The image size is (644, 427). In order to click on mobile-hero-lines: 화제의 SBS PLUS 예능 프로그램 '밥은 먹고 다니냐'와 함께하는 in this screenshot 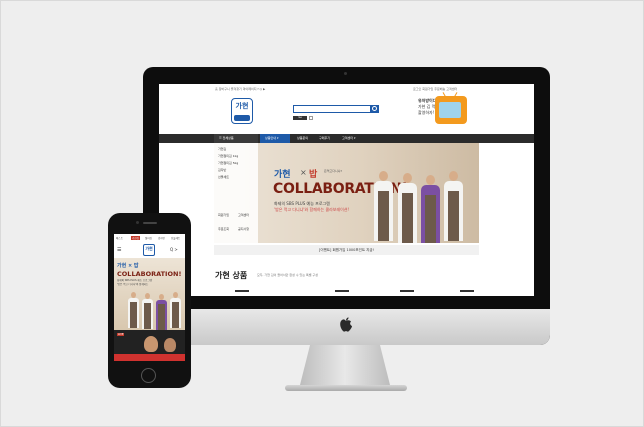, I will do `click(134, 282)`.